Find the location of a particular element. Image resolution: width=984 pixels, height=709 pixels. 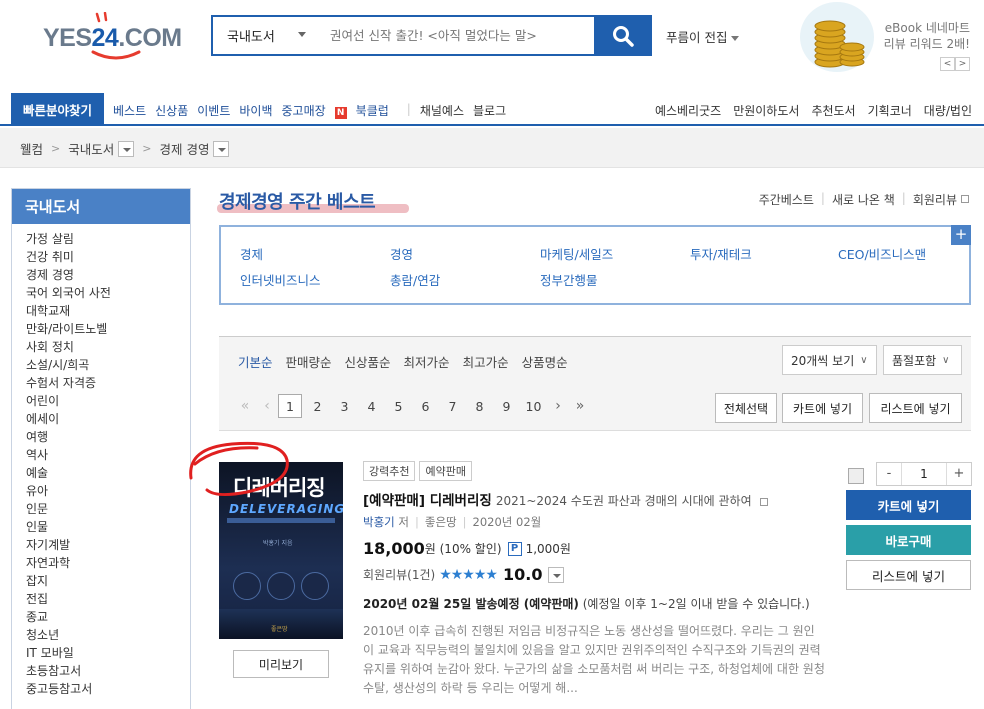

sidebar-item: 여행 is located at coordinates (108, 437).